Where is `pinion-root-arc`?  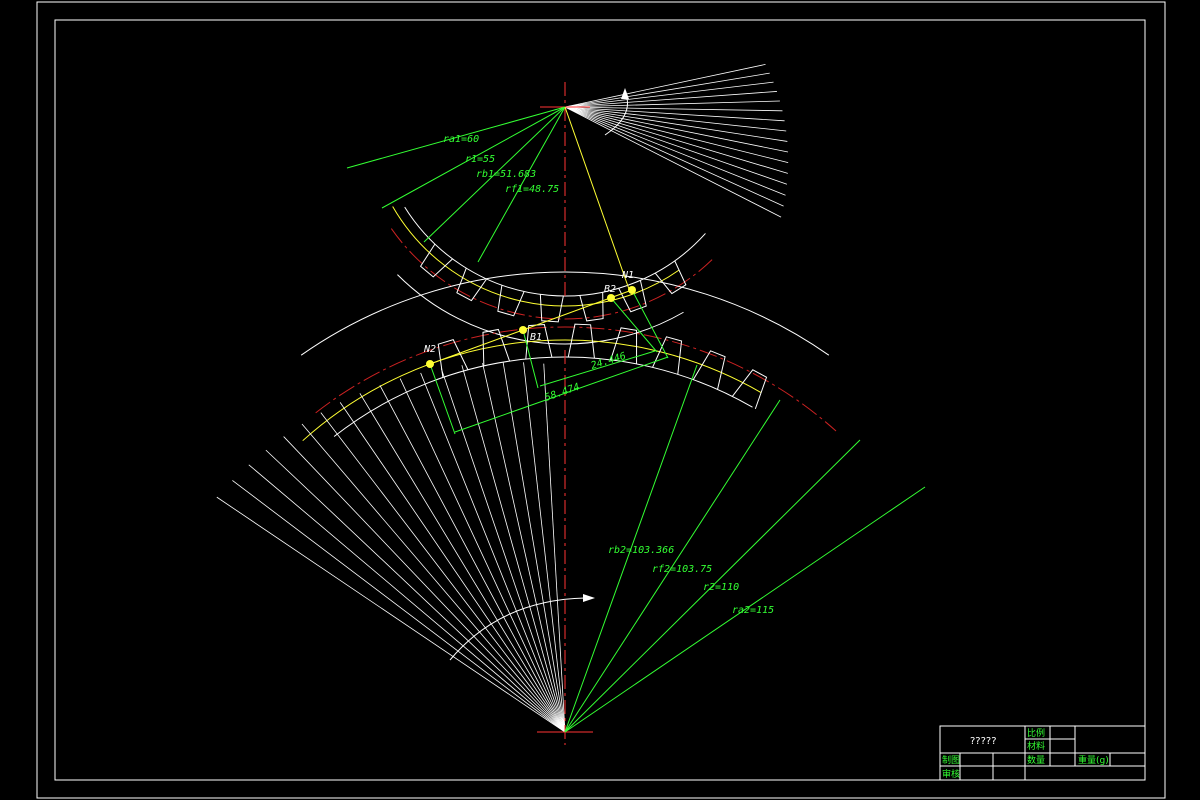 pinion-root-arc is located at coordinates (555, 251).